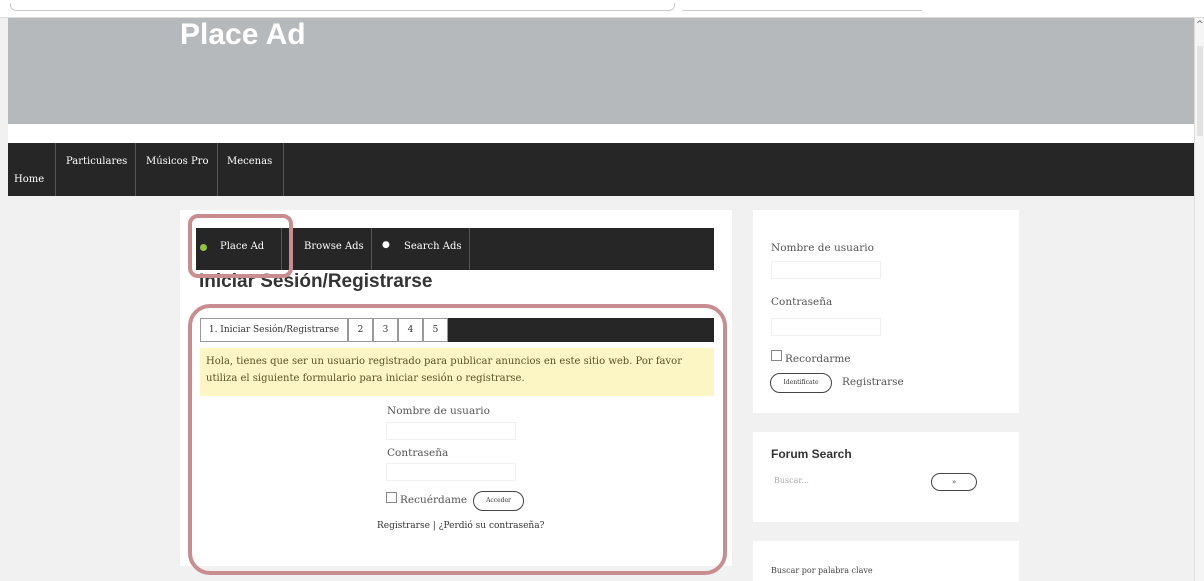  What do you see at coordinates (386, 245) in the screenshot?
I see `search-icon: ●` at bounding box center [386, 245].